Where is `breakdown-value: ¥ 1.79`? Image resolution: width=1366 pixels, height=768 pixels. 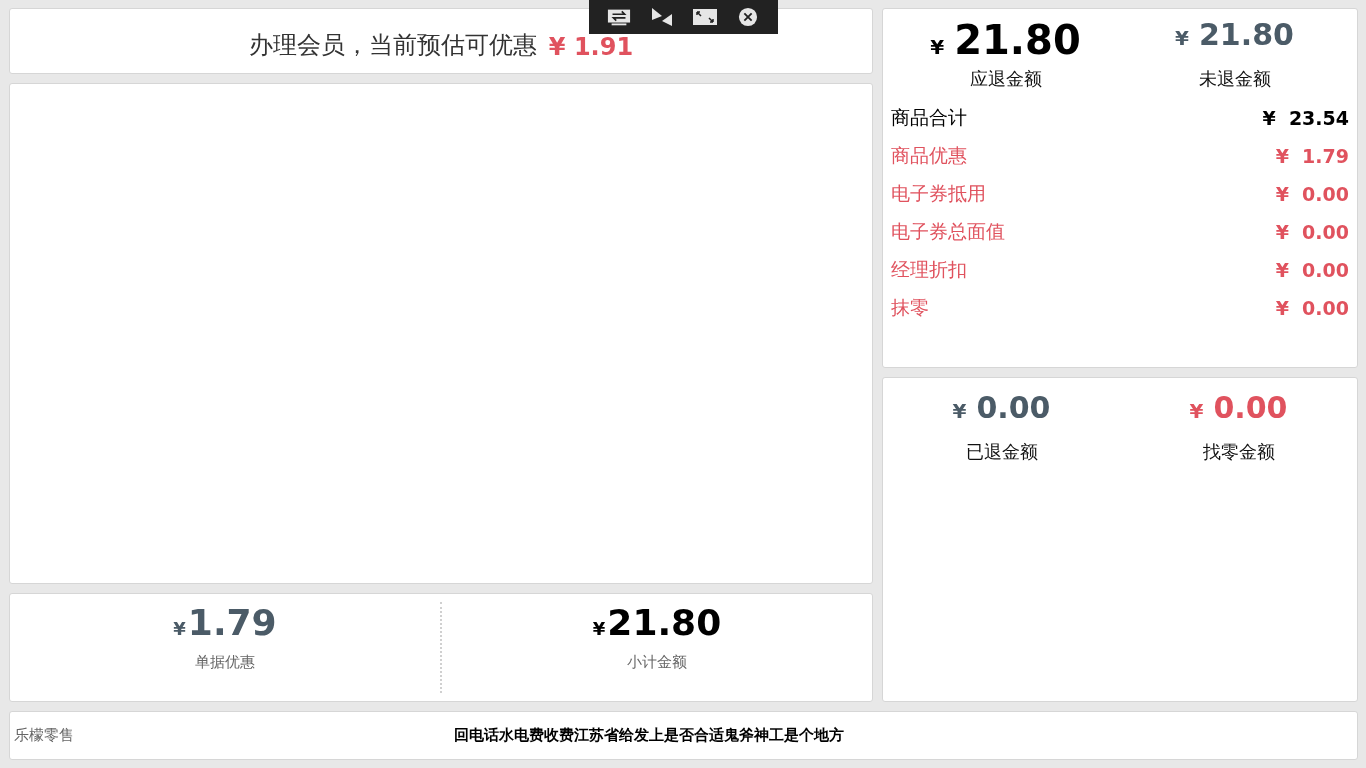
breakdown-value: ¥ 1.79 is located at coordinates (1312, 156).